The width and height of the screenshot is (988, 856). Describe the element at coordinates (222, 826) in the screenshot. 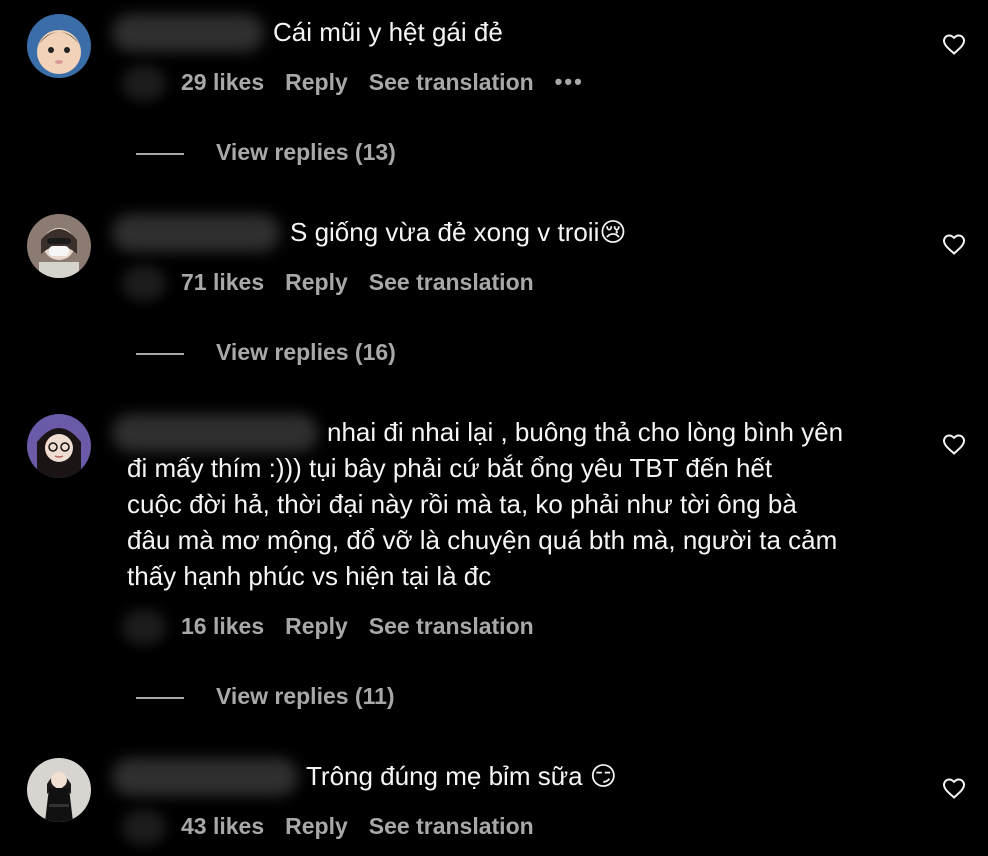

I see `likes-count: 43 likes` at that location.